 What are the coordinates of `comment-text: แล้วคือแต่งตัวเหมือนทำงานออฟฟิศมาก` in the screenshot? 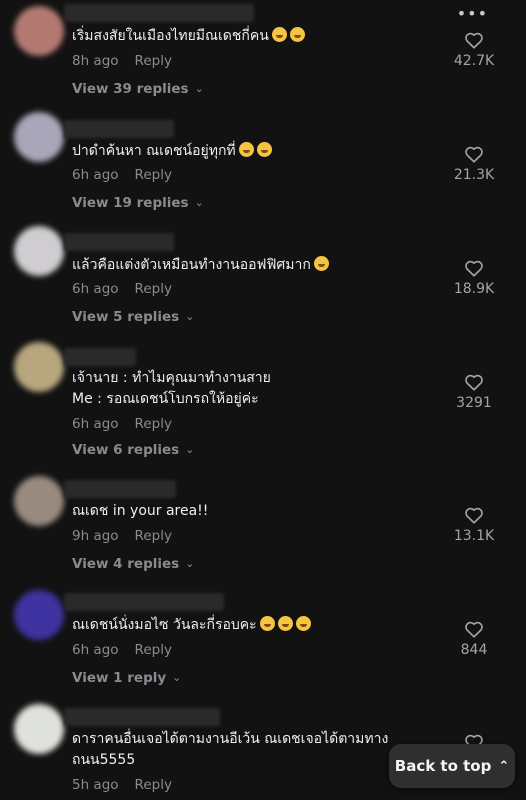 It's located at (242, 265).